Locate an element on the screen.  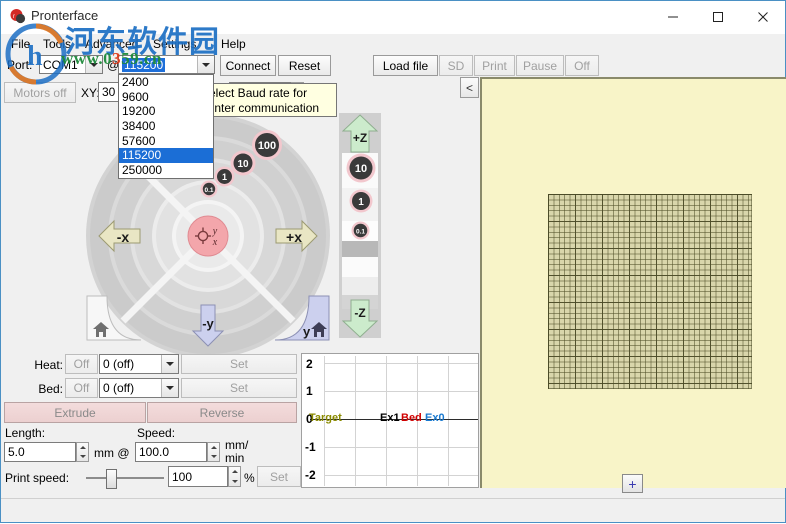
maximize-button is located at coordinates (717, 17).